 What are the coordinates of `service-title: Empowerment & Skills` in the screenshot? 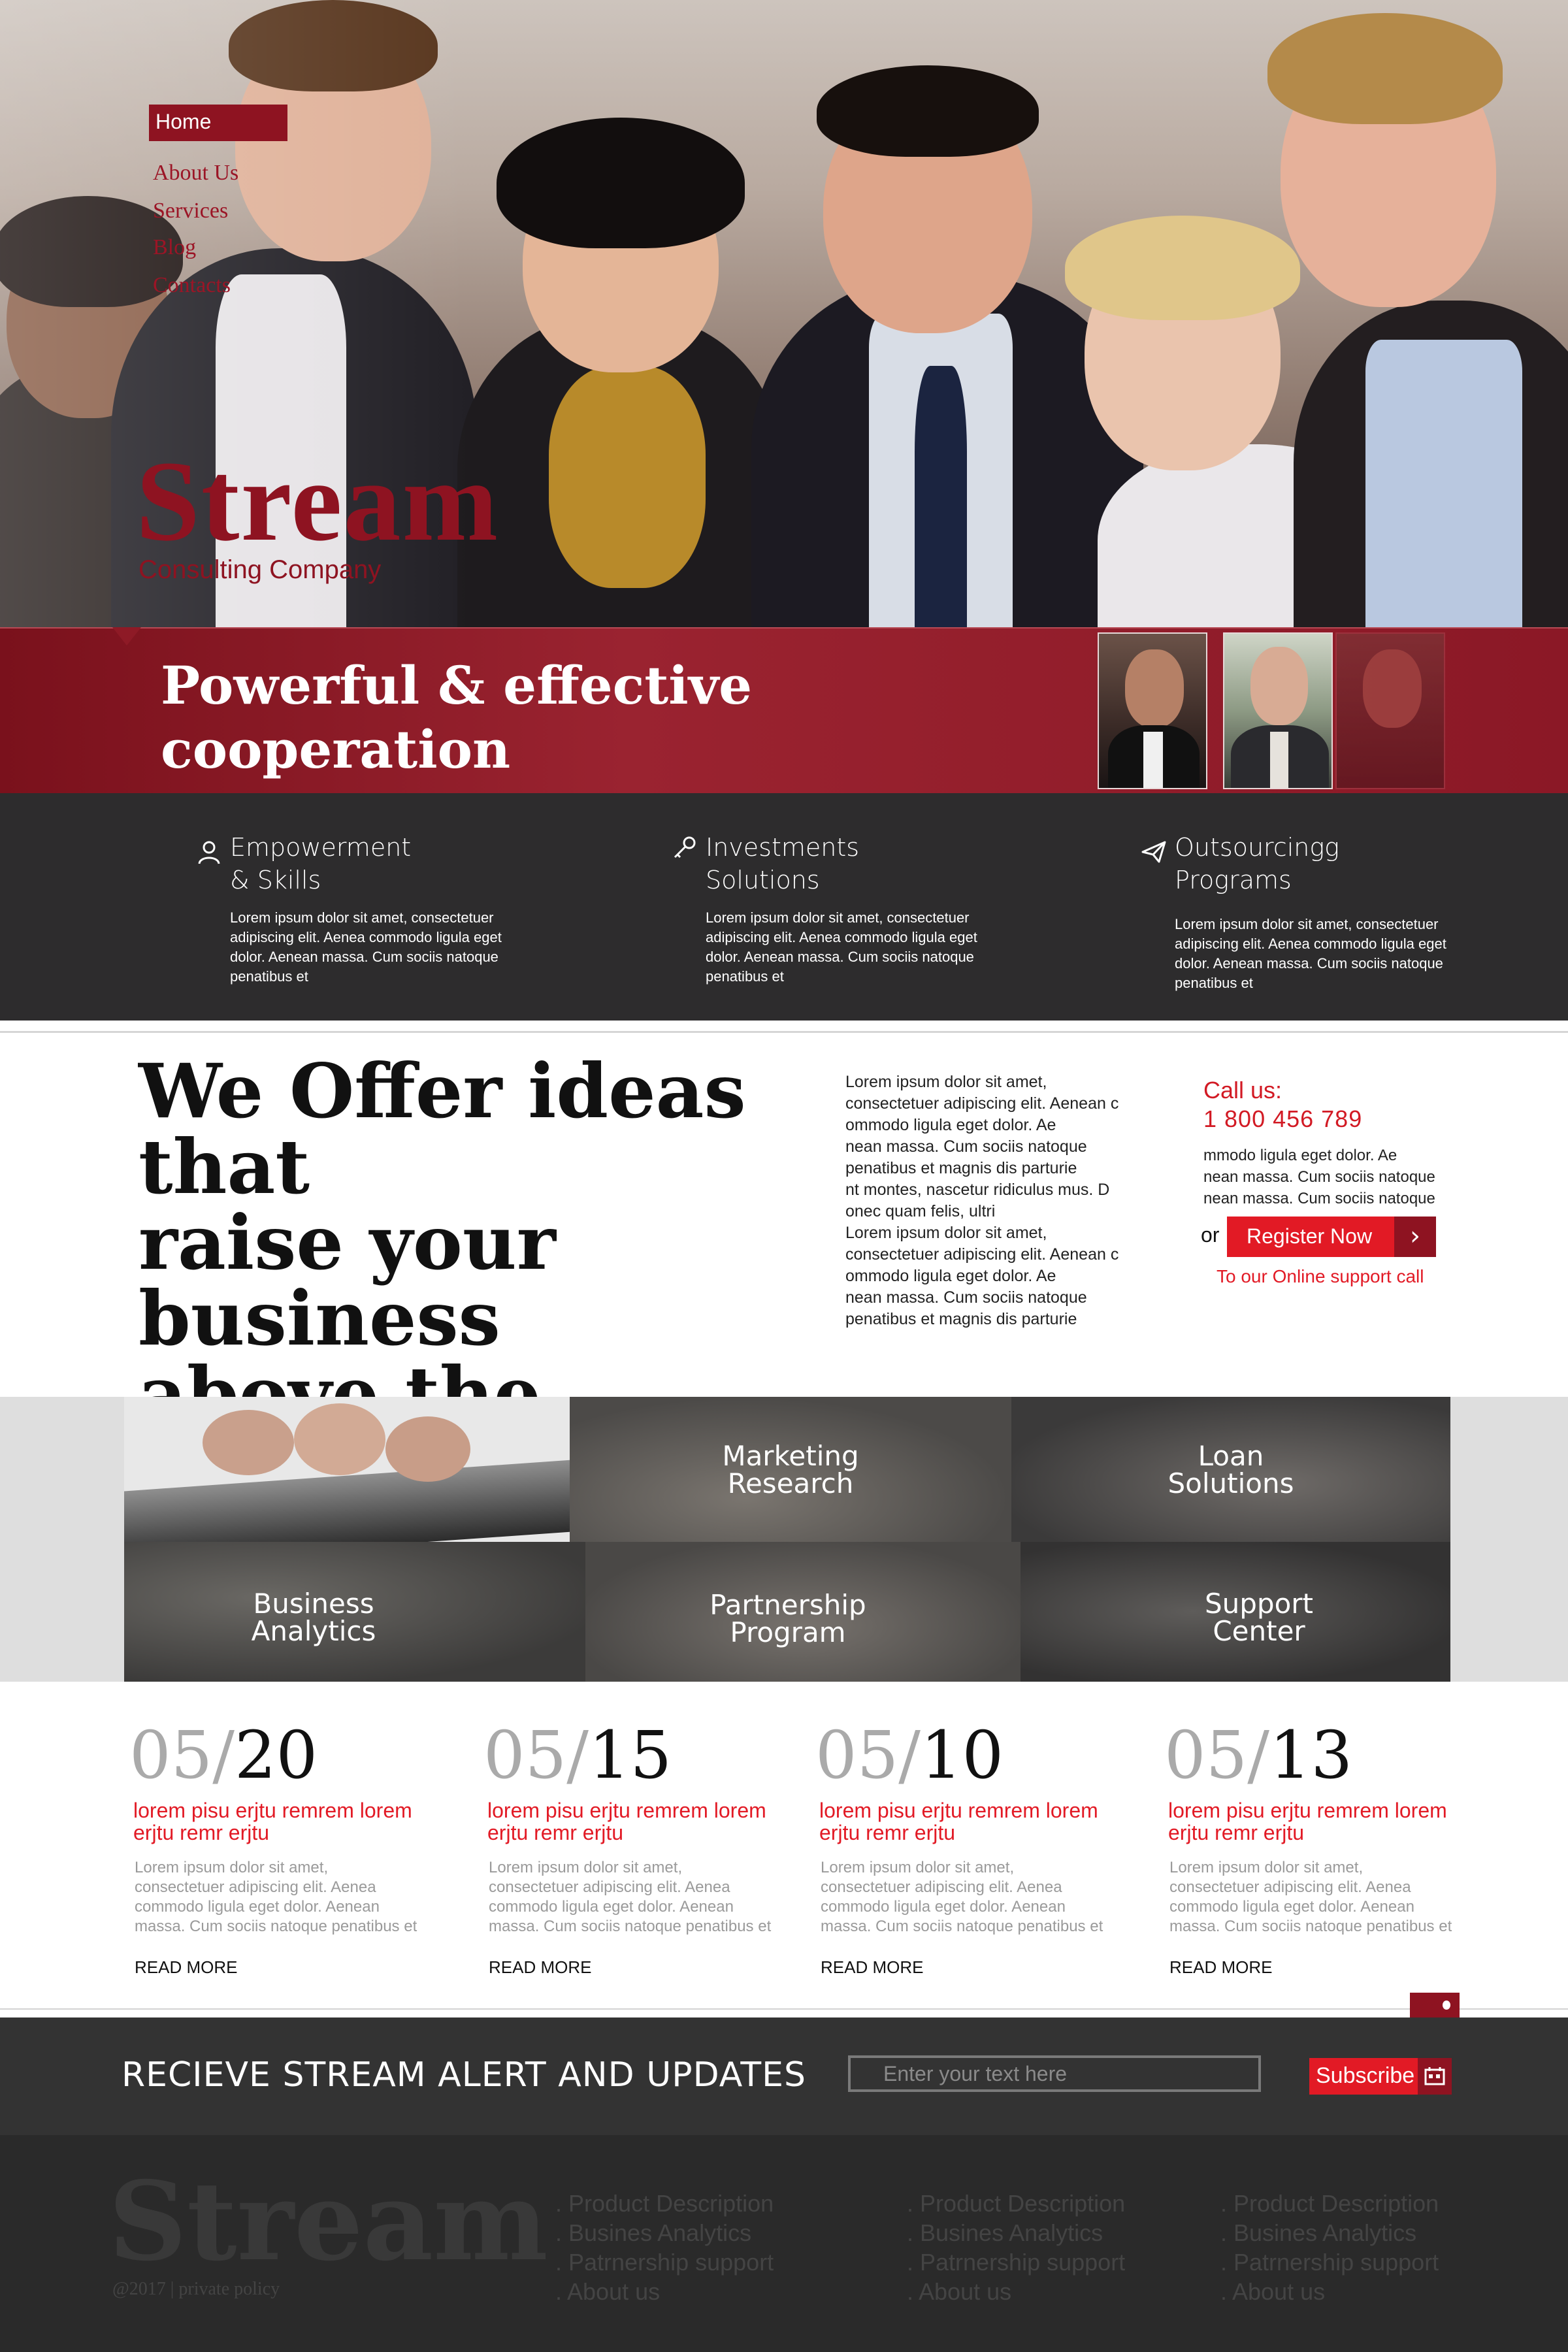 It's located at (321, 863).